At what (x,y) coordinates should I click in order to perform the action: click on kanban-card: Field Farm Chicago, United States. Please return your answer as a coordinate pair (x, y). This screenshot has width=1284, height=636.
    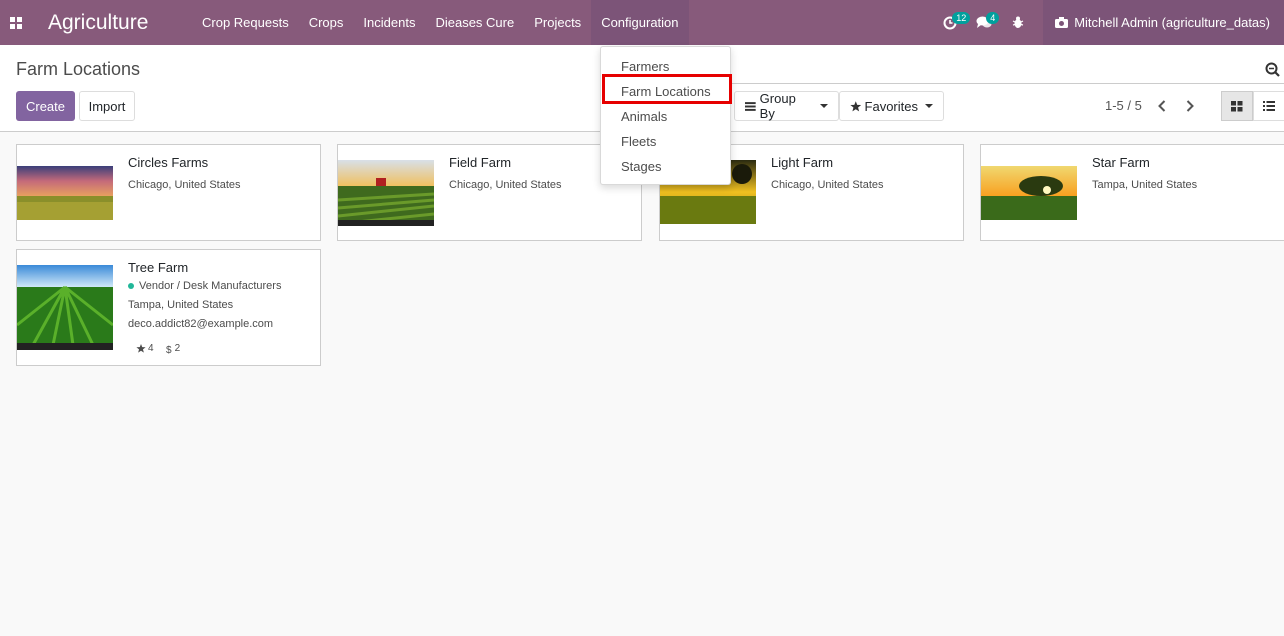
    Looking at the image, I should click on (489, 192).